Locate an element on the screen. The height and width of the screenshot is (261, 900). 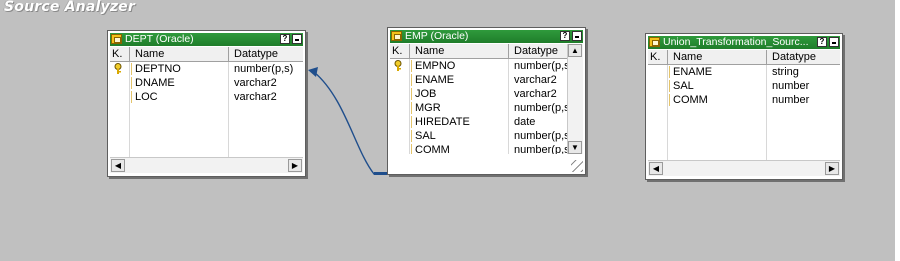
field-name: MGR is located at coordinates (428, 108).